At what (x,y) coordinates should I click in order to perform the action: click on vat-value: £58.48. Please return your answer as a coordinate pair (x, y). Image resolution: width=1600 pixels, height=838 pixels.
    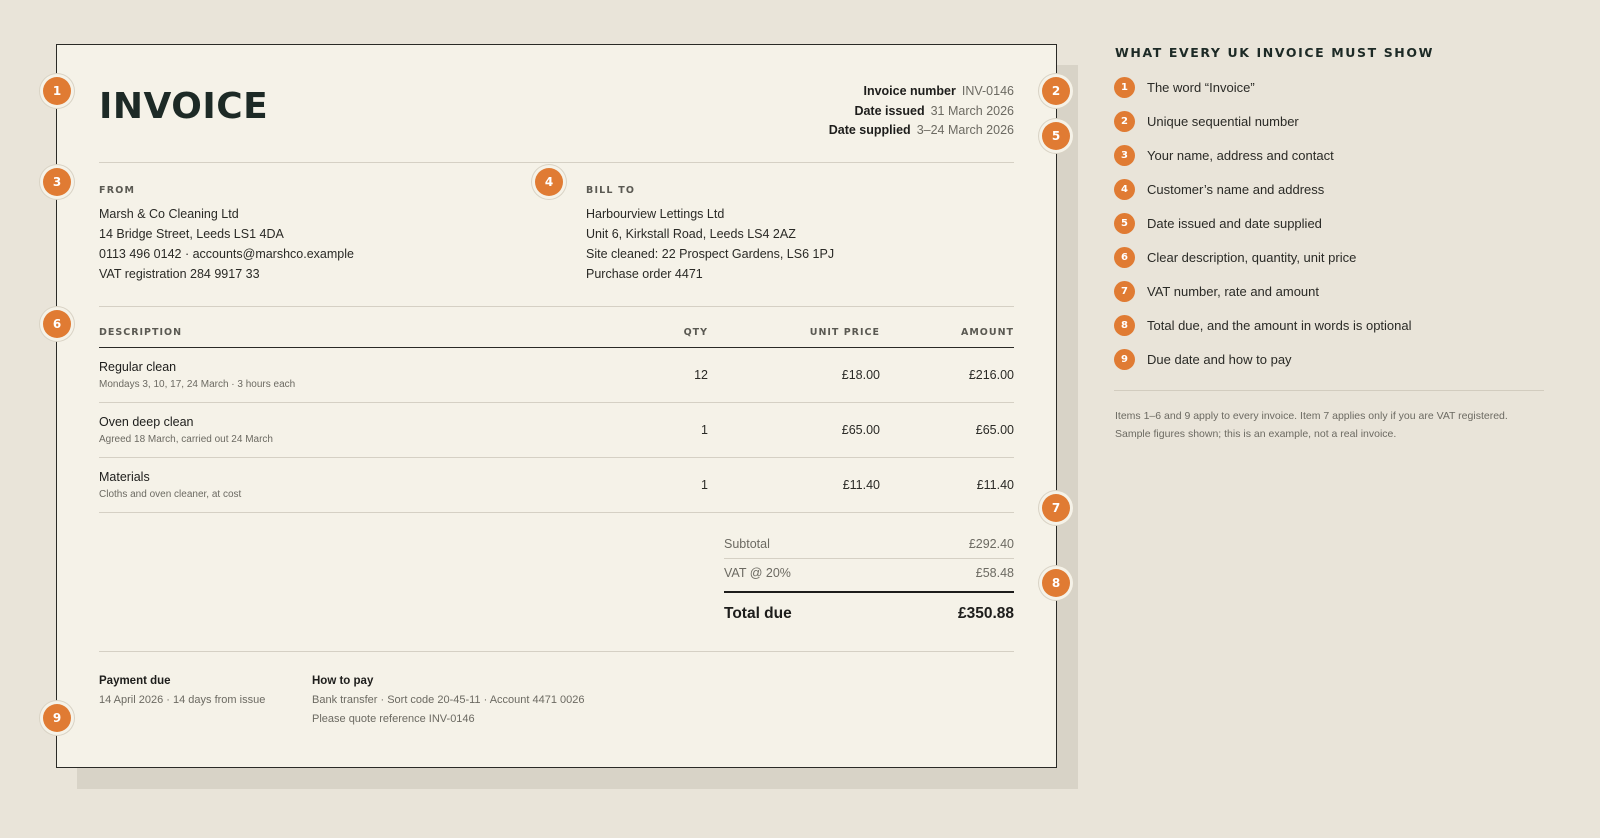
    Looking at the image, I should click on (994, 573).